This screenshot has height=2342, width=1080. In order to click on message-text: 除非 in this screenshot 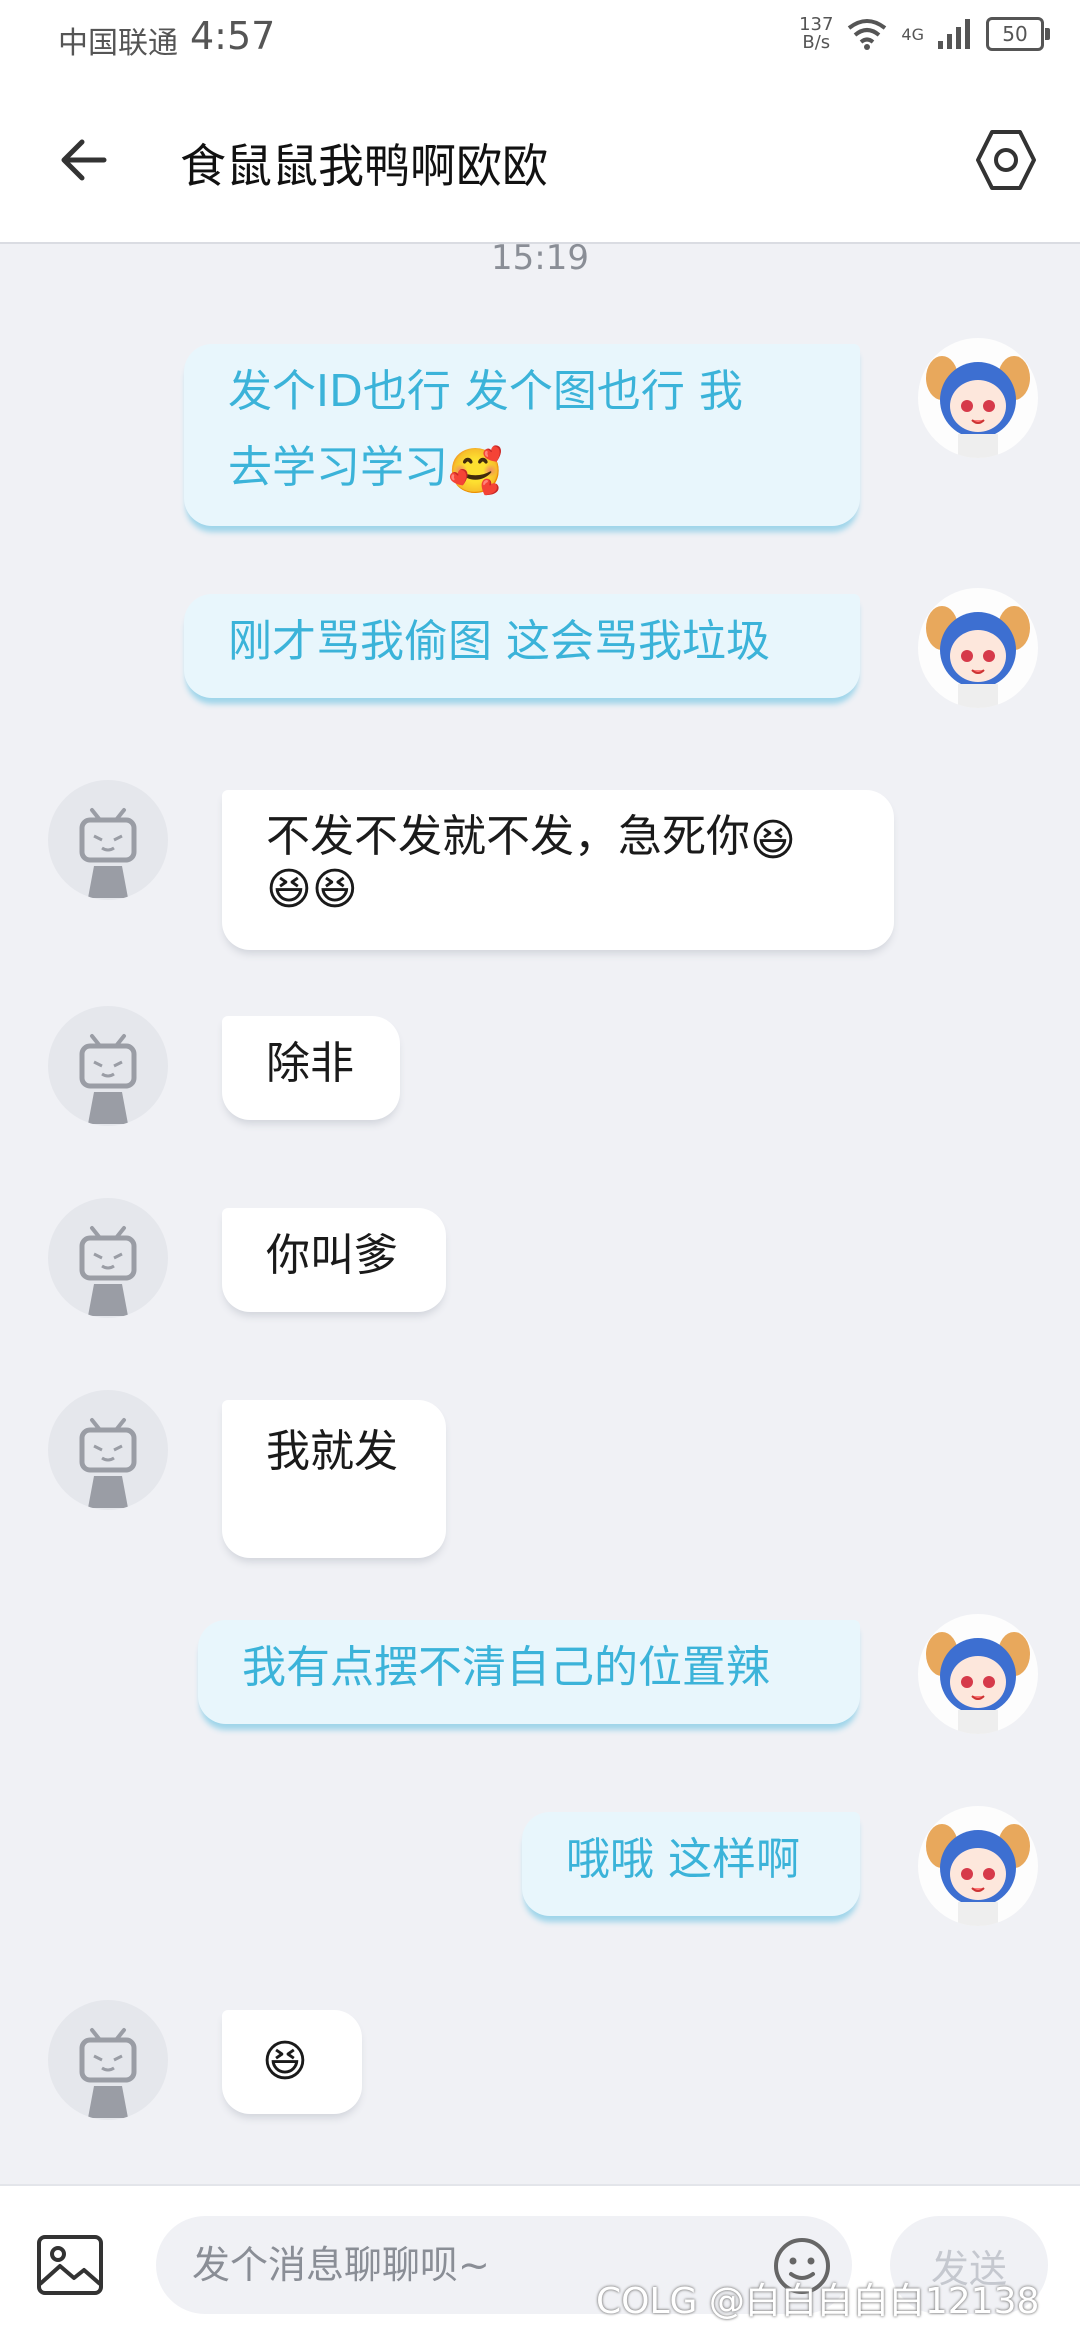, I will do `click(310, 1063)`.